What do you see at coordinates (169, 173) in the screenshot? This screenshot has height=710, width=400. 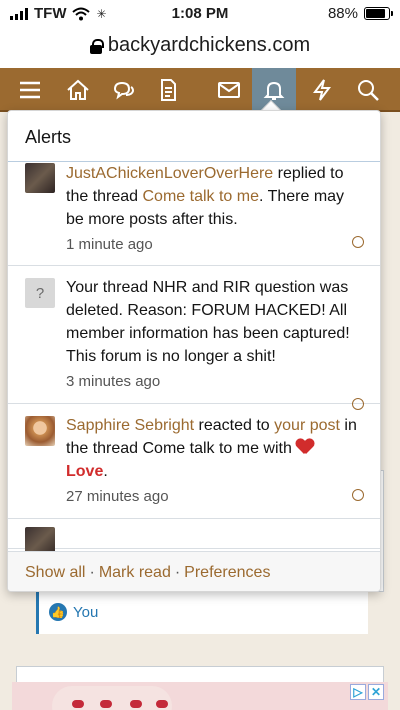 I see `alert-user-link: JustAChickenLoverOverHere` at bounding box center [169, 173].